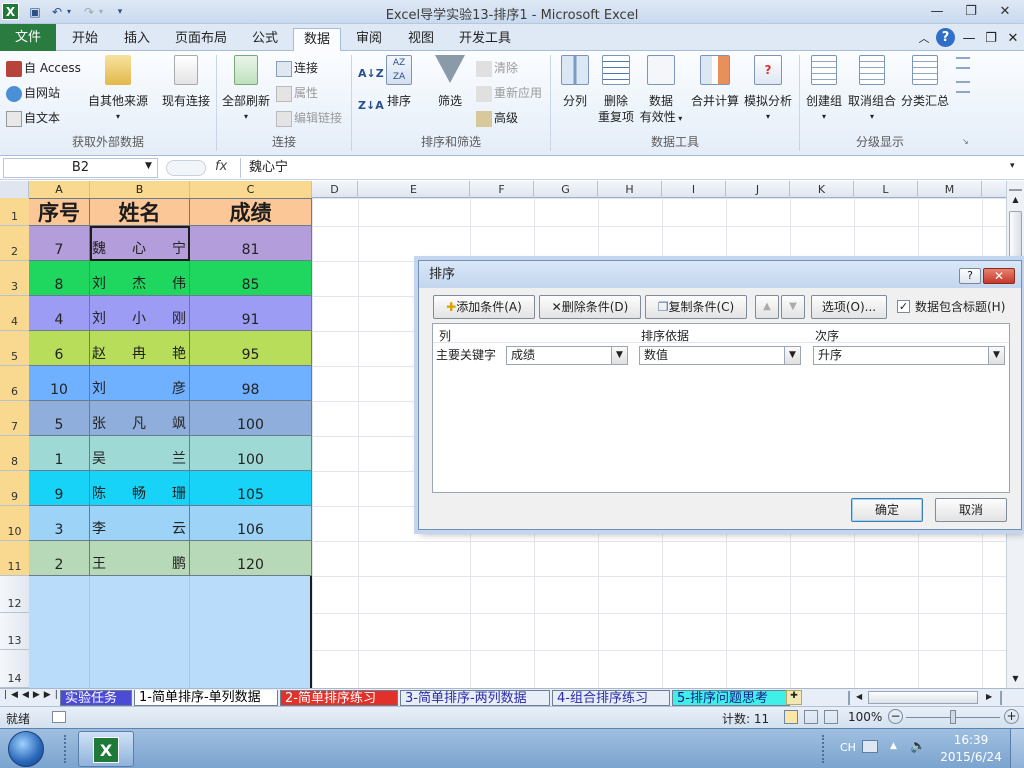  What do you see at coordinates (59, 523) in the screenshot?
I see `cell-id: 3` at bounding box center [59, 523].